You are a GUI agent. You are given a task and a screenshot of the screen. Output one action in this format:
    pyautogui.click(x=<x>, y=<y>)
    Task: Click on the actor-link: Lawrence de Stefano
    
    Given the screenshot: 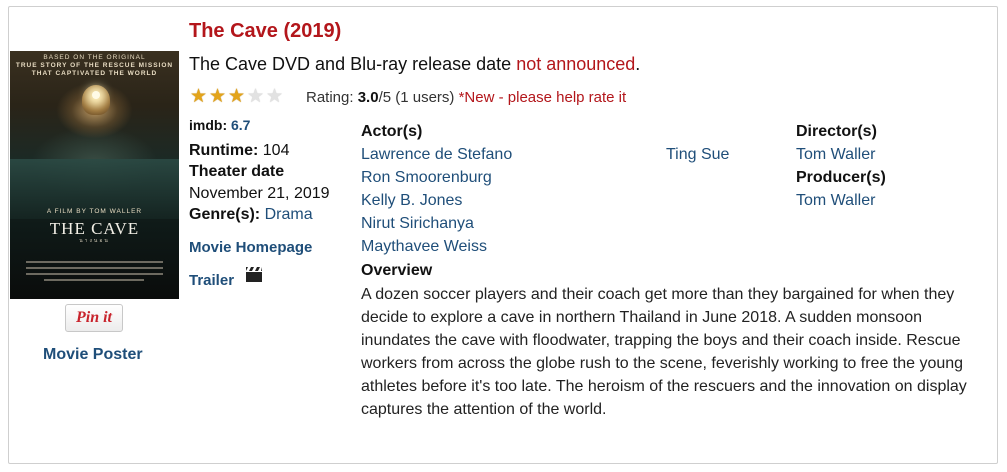 What is the action you would take?
    pyautogui.click(x=436, y=155)
    